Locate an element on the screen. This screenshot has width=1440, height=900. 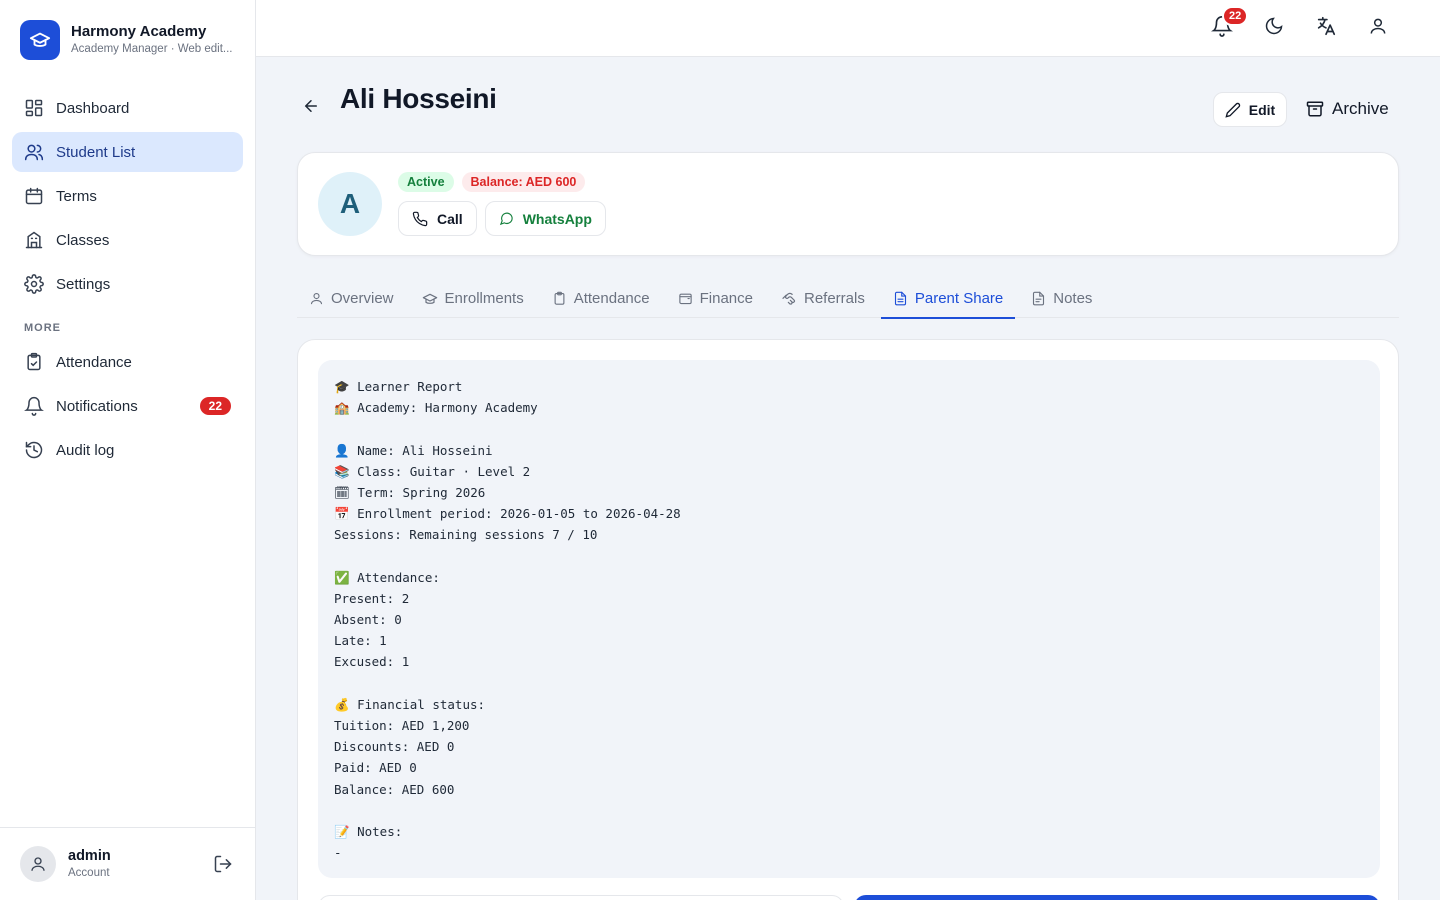
sidebar-item-student-list: Student List is located at coordinates (127, 152).